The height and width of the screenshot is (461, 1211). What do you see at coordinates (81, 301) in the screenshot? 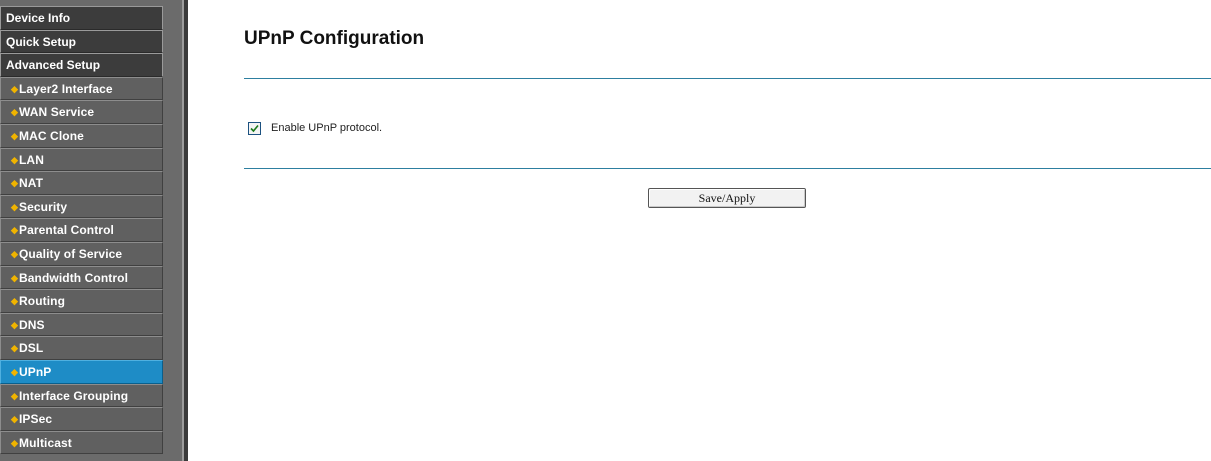
I see `sidebar-item-routing: ◆Routing` at bounding box center [81, 301].